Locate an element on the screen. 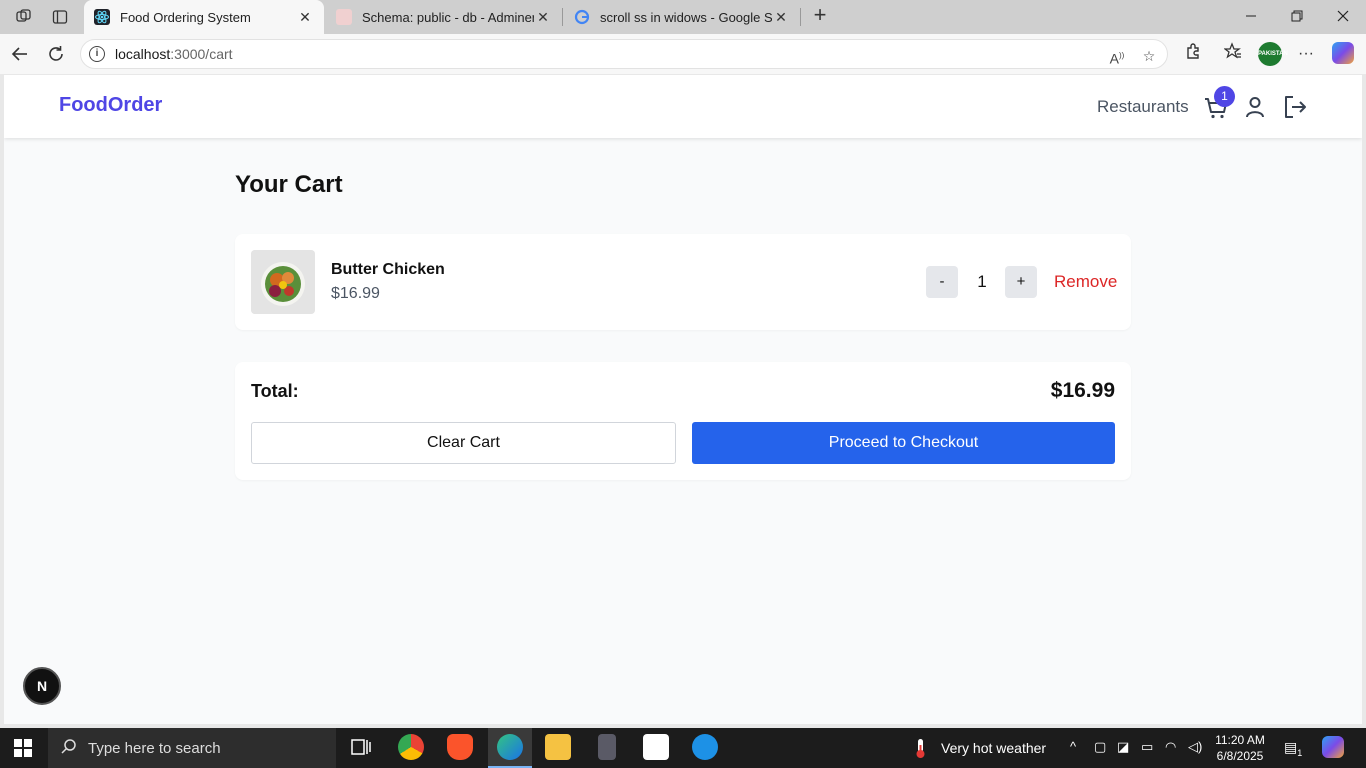  brave-app-icon is located at coordinates (460, 747).